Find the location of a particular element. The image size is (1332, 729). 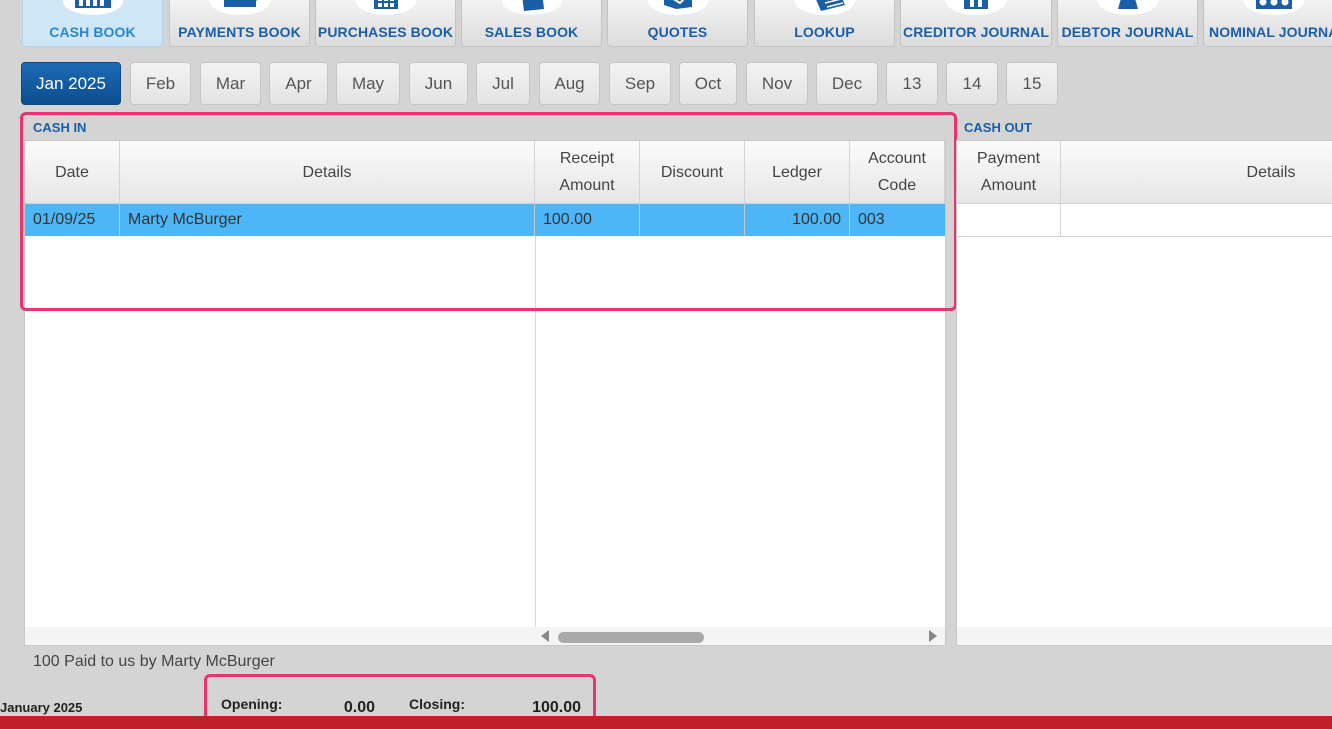

tab-jun: Jun is located at coordinates (438, 83).